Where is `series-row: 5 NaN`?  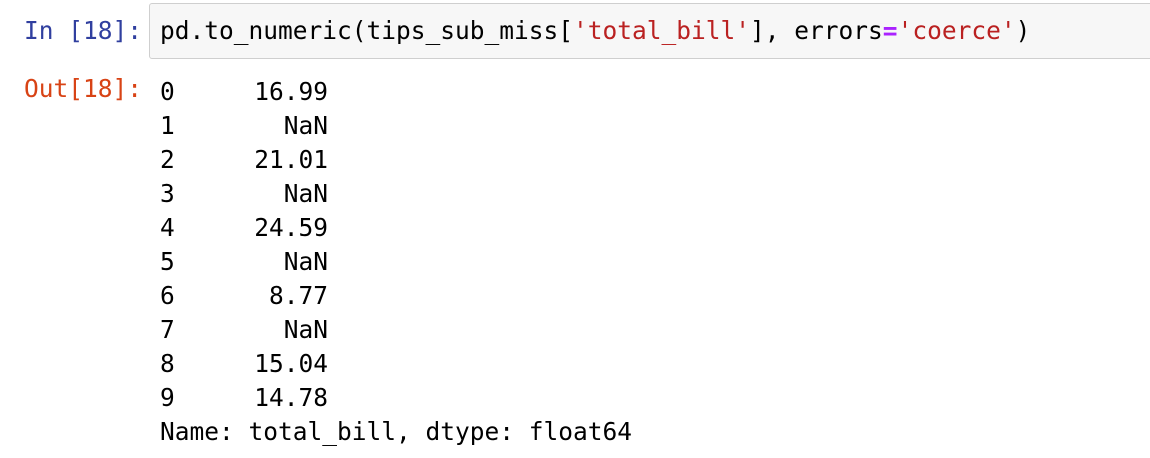 series-row: 5 NaN is located at coordinates (396, 262).